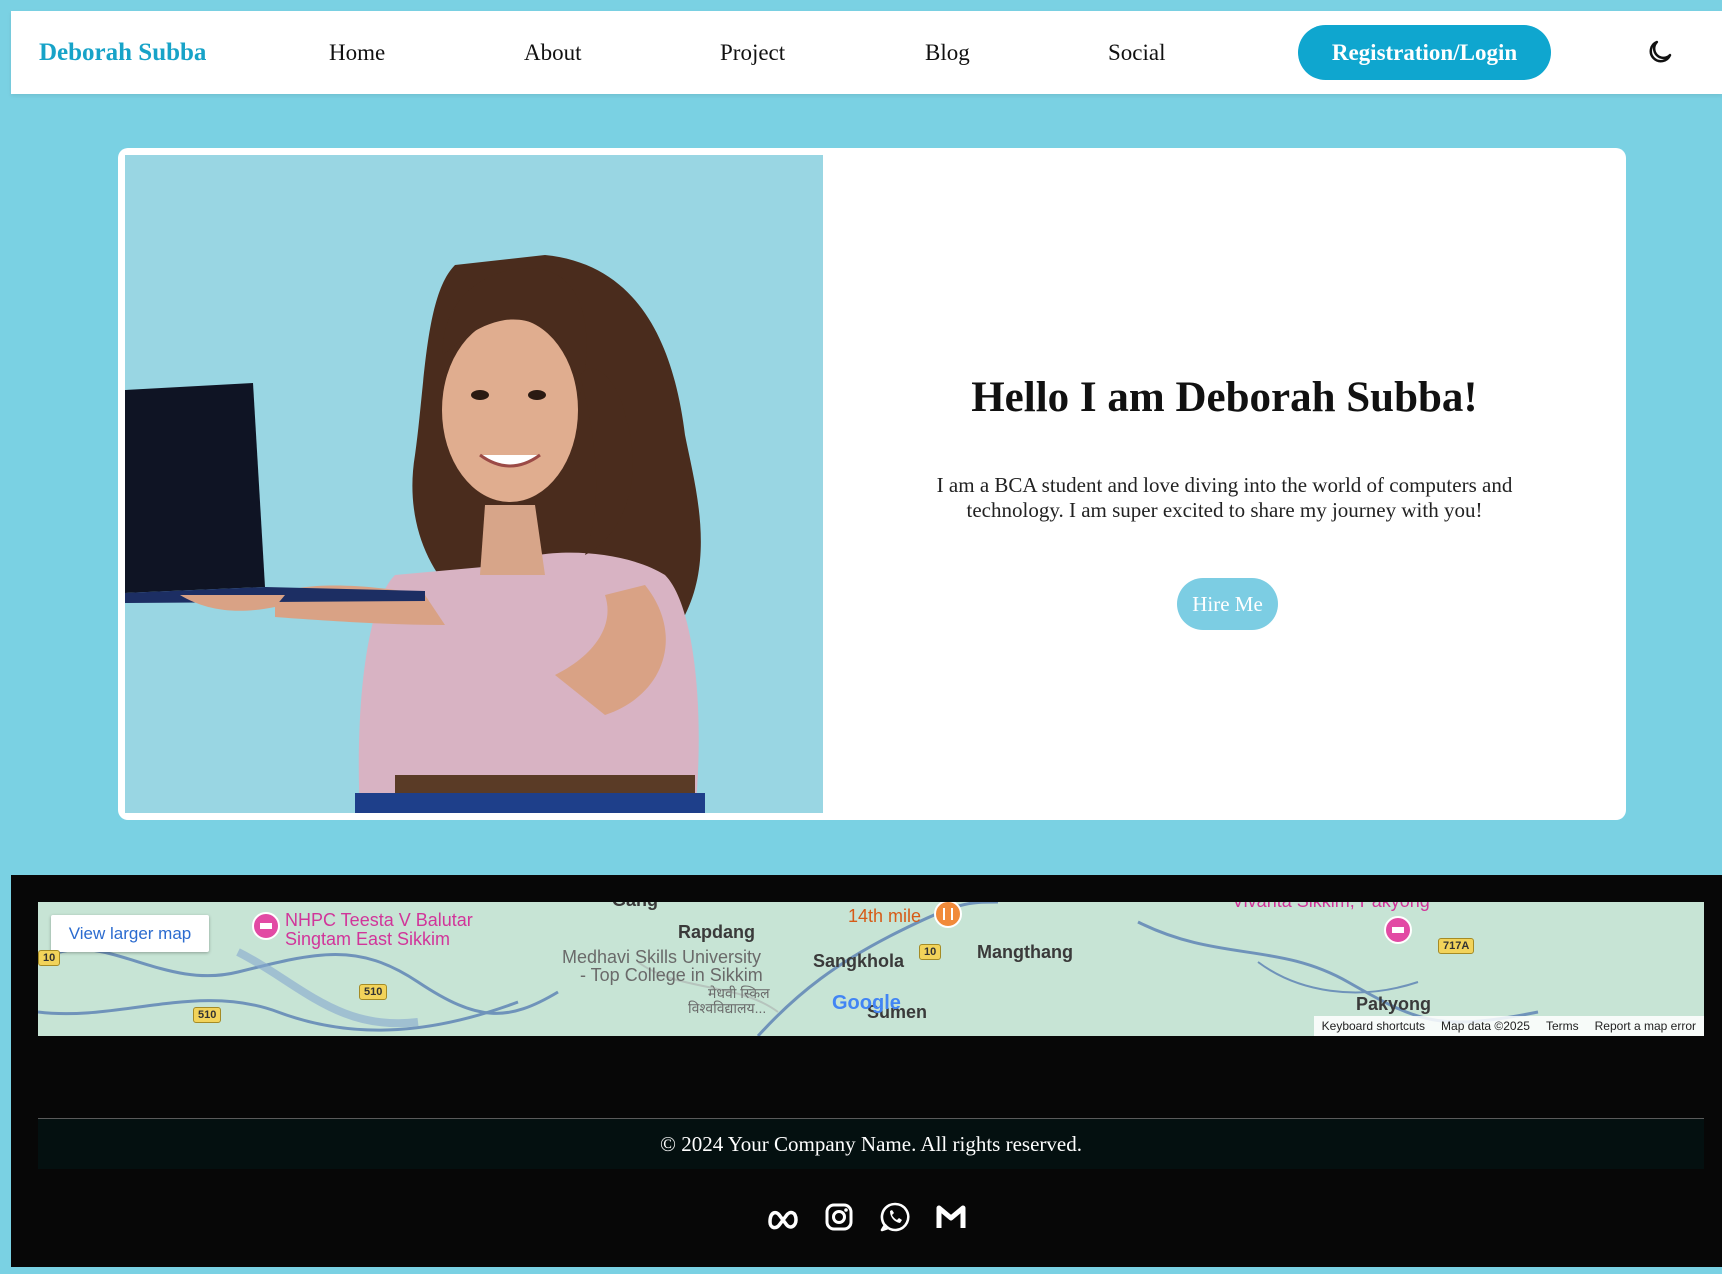  What do you see at coordinates (947, 52) in the screenshot?
I see `nav-blog: Blog` at bounding box center [947, 52].